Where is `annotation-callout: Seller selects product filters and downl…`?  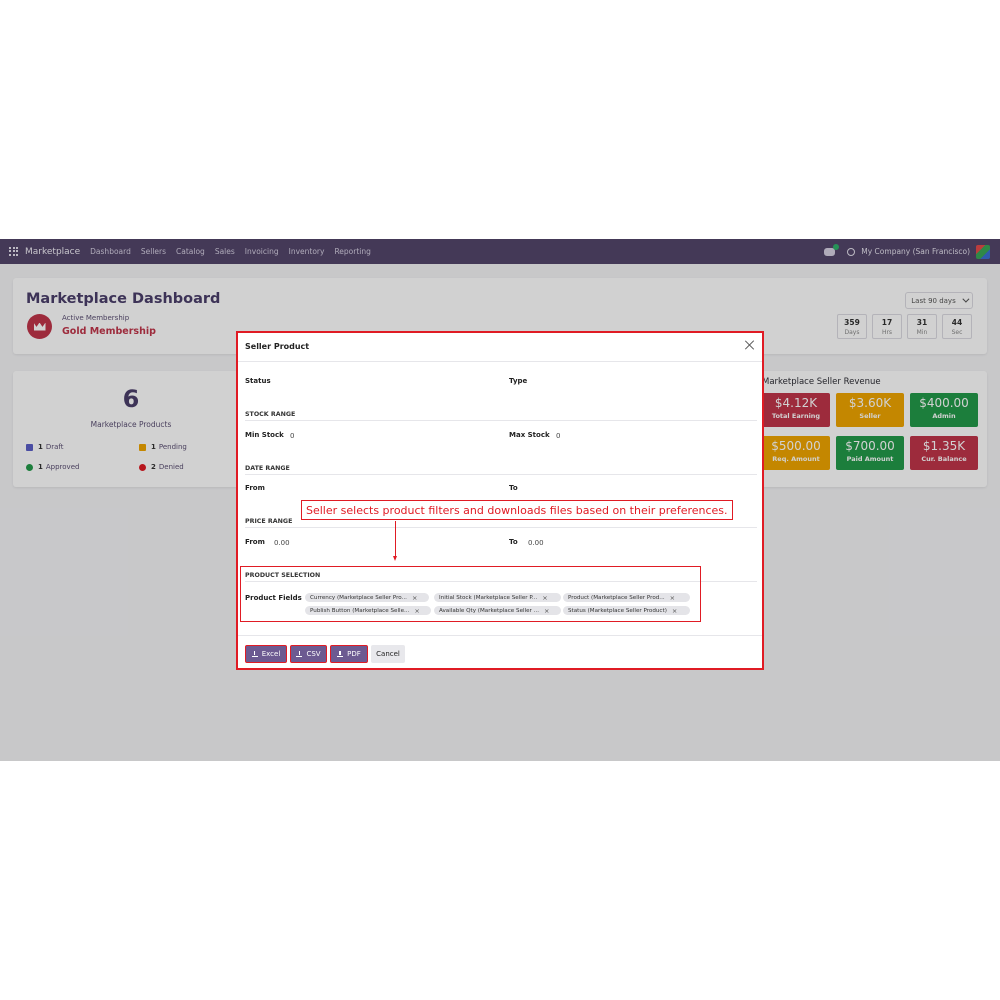 annotation-callout: Seller selects product filters and downl… is located at coordinates (517, 510).